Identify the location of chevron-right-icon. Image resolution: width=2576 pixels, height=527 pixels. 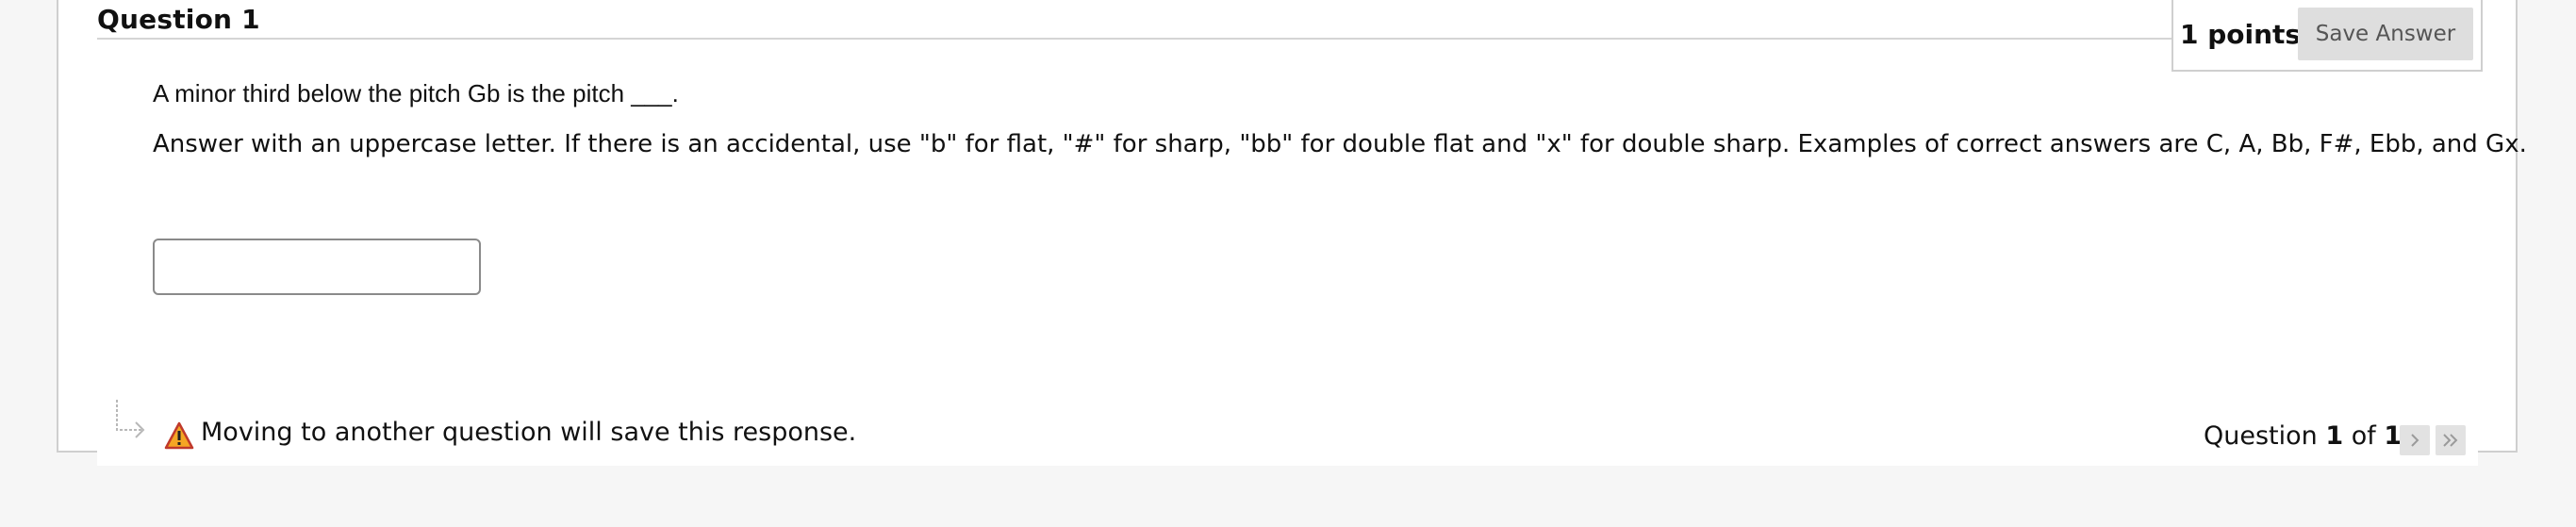
(2415, 440).